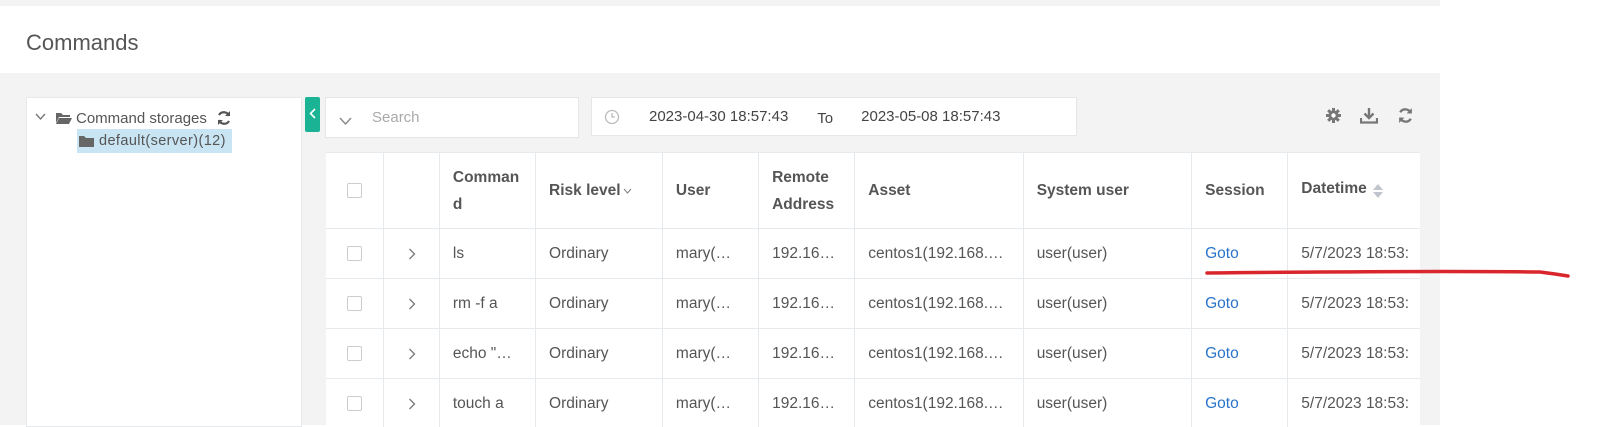 This screenshot has height=427, width=1615. What do you see at coordinates (1108, 190) in the screenshot?
I see `column-header-system-user: System user` at bounding box center [1108, 190].